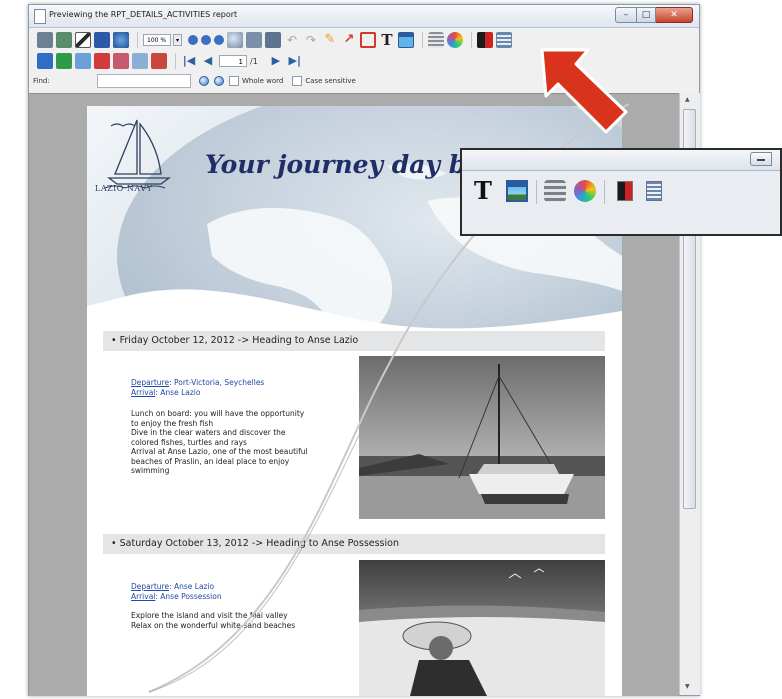 The image size is (782, 699). Describe the element at coordinates (330, 40) in the screenshot. I see `highlighter-icon: ✎` at that location.